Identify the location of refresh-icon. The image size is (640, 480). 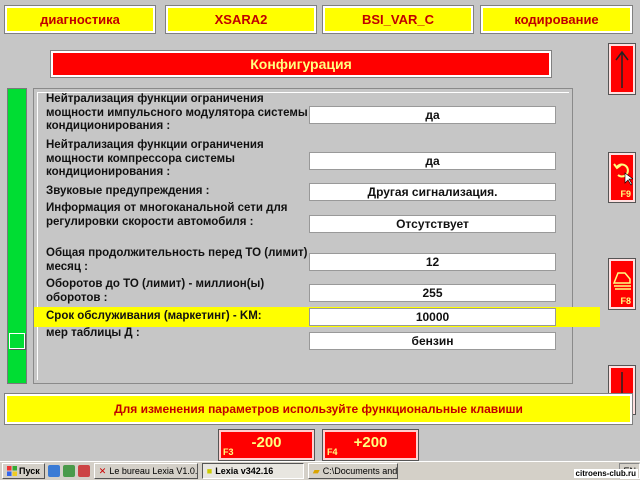
(623, 174).